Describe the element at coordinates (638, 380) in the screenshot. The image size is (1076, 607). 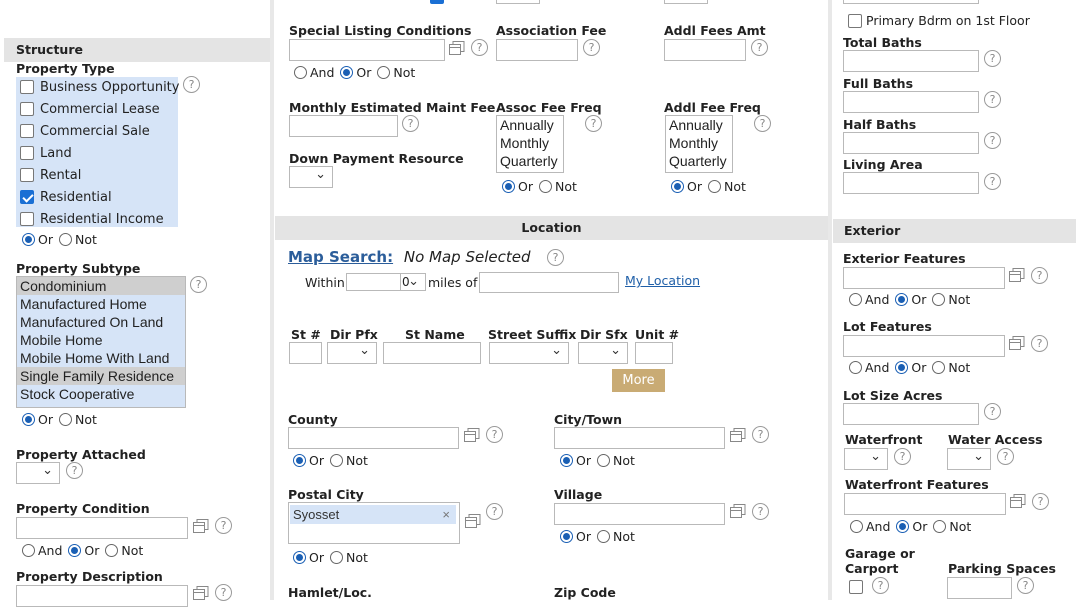
I see `more-button: More` at that location.